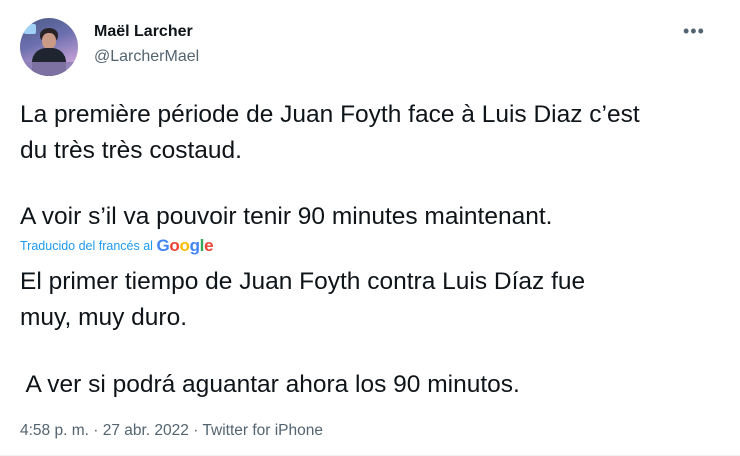  What do you see at coordinates (30, 29) in the screenshot?
I see `avatar-background-screen` at bounding box center [30, 29].